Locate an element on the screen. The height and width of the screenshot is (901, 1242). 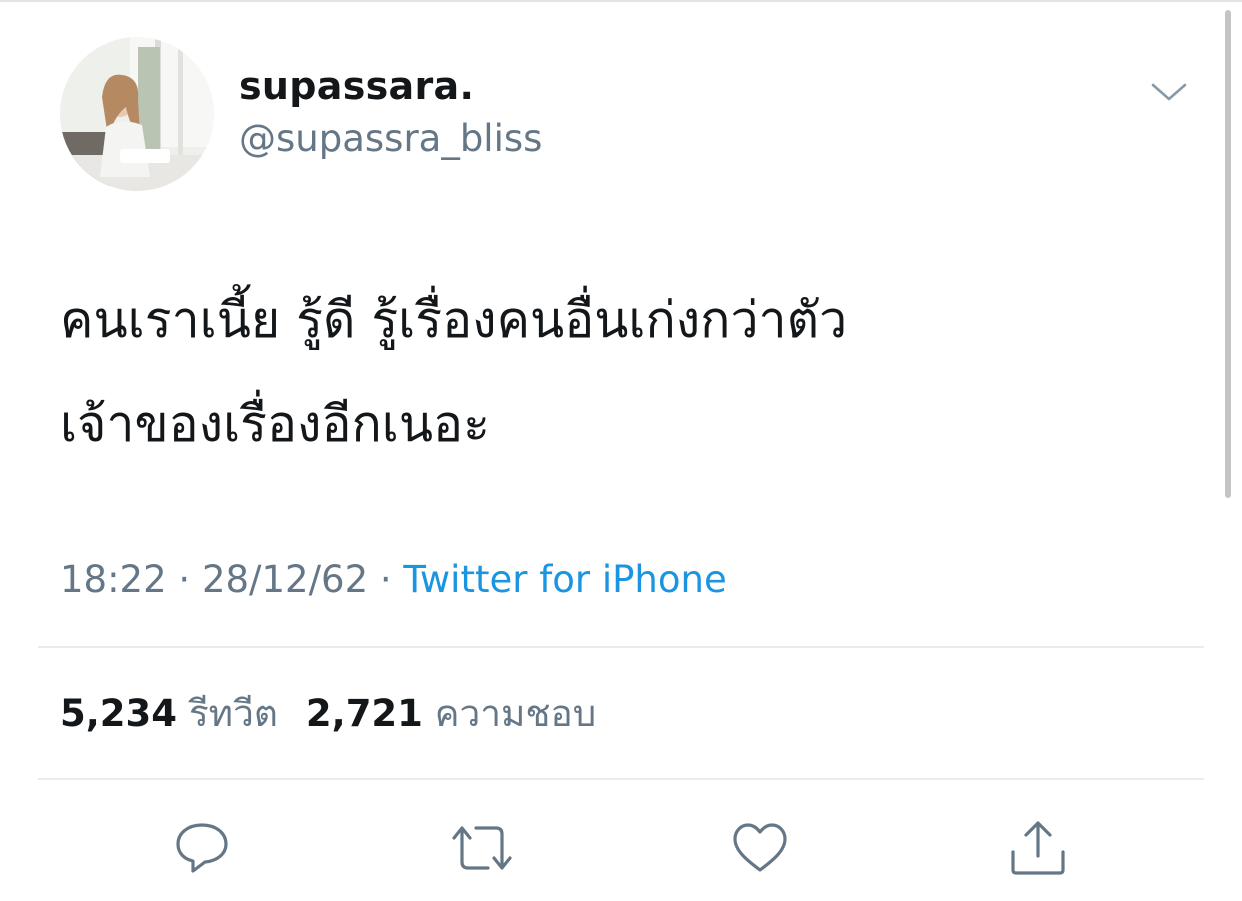
tweet-date: 28/12/62 is located at coordinates (285, 579).